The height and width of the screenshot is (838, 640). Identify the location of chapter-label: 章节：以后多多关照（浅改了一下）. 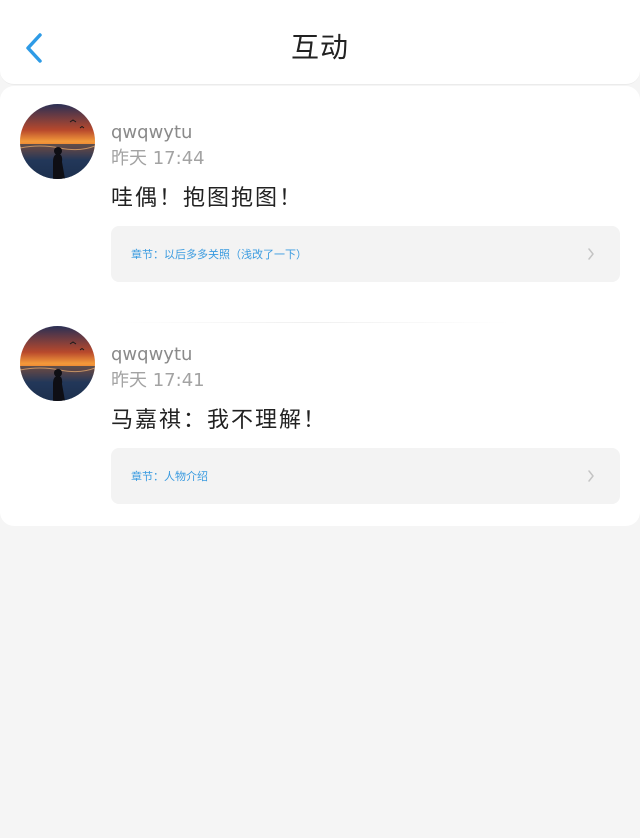
(219, 254).